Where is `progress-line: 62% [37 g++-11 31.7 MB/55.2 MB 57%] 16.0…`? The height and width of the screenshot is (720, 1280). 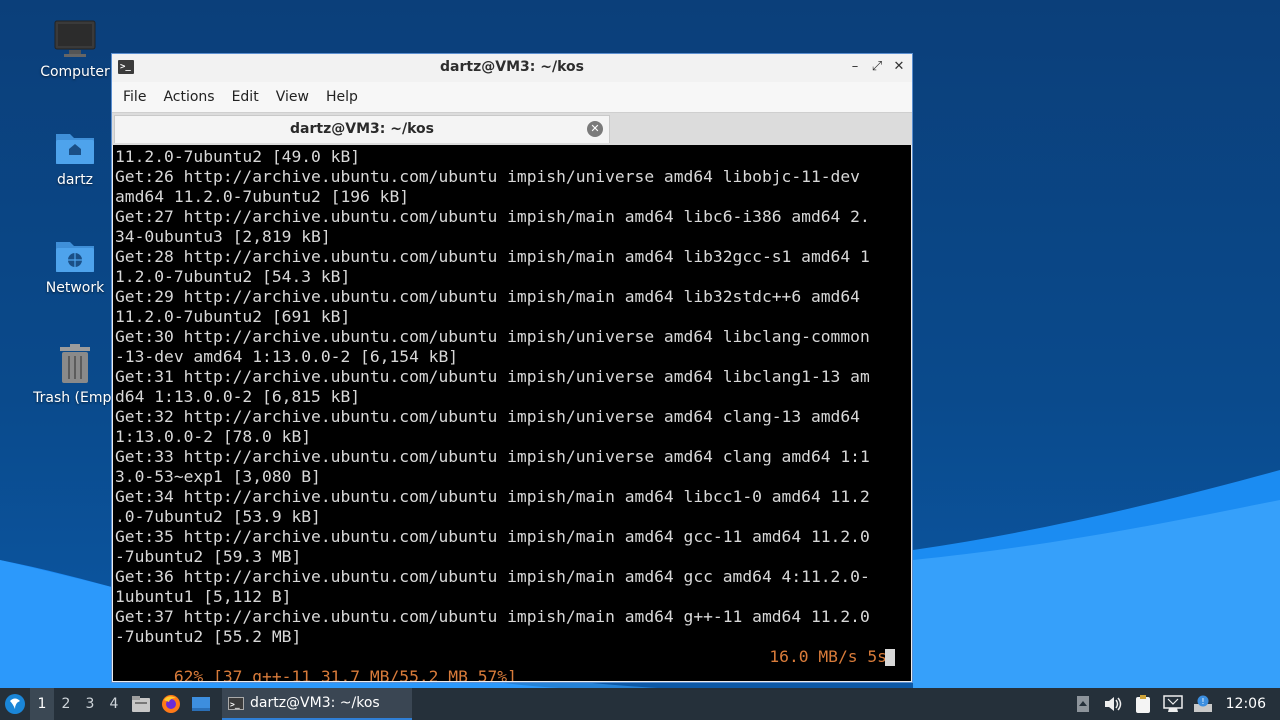
progress-line: 62% [37 g++-11 31.7 MB/55.2 MB 57%] 16.0… is located at coordinates (513, 664).